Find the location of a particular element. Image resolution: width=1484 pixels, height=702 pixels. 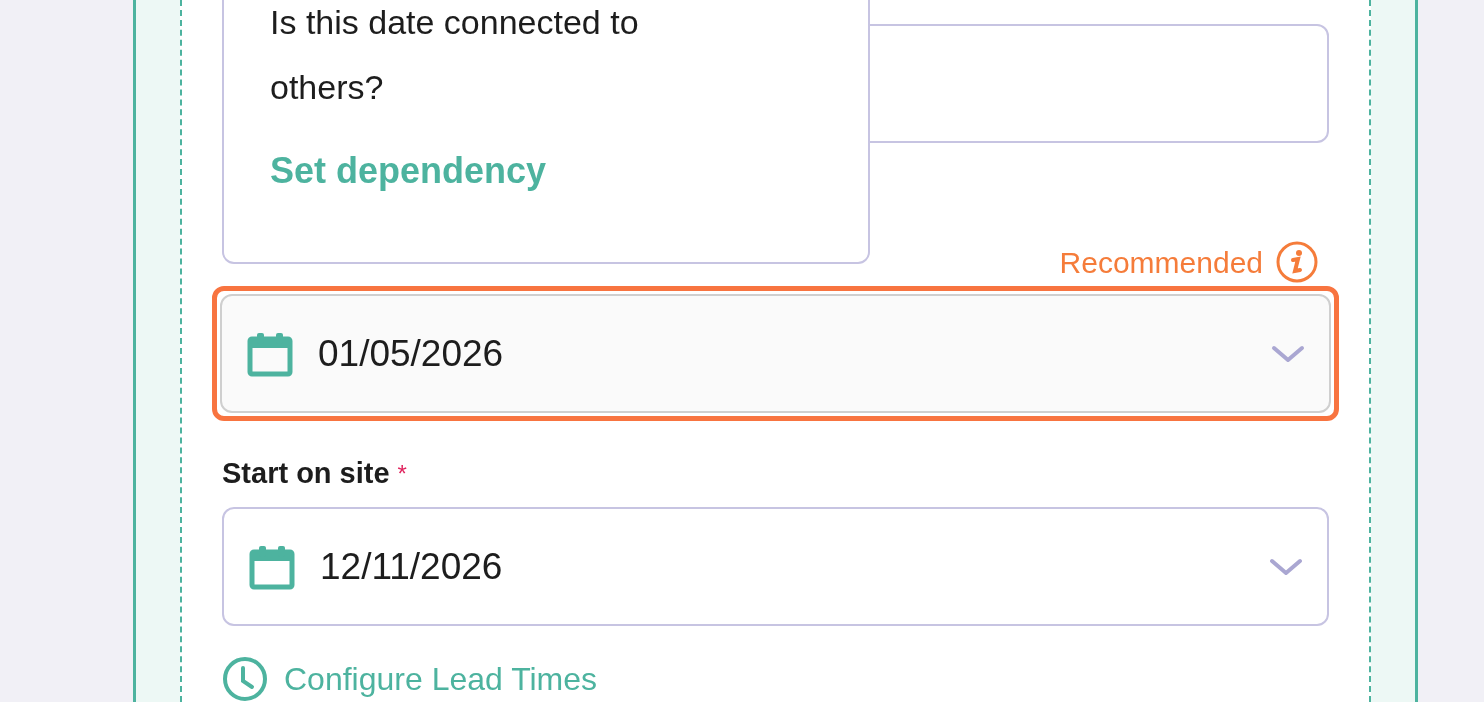

date-field: 12/11/2026 is located at coordinates (775, 566).